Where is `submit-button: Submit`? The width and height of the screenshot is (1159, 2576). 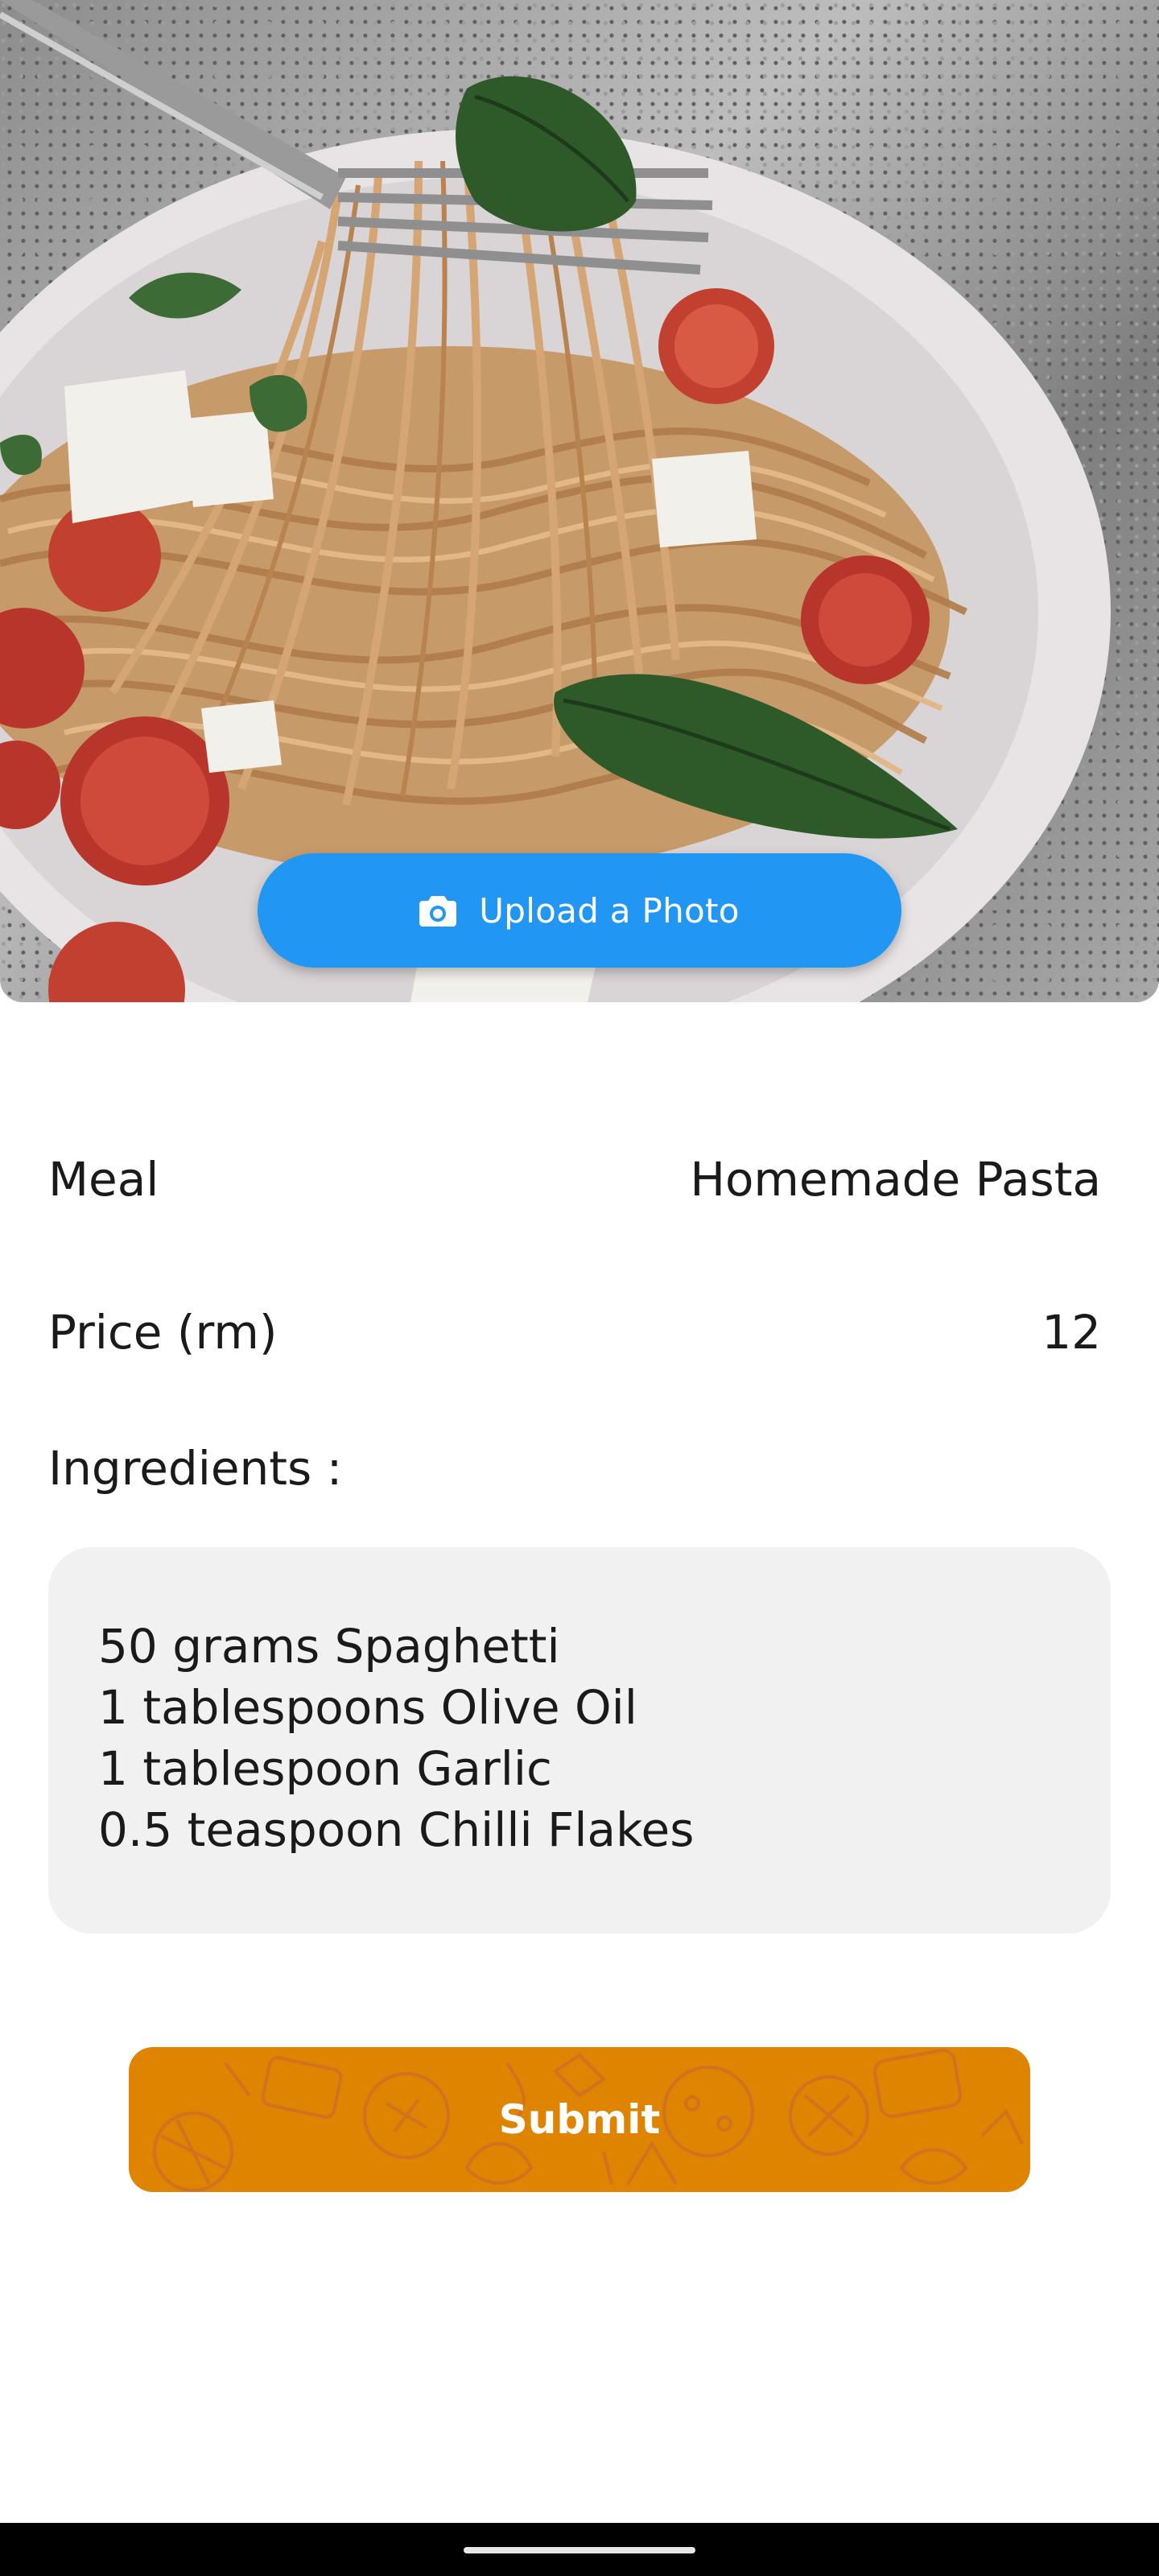 submit-button: Submit is located at coordinates (579, 2119).